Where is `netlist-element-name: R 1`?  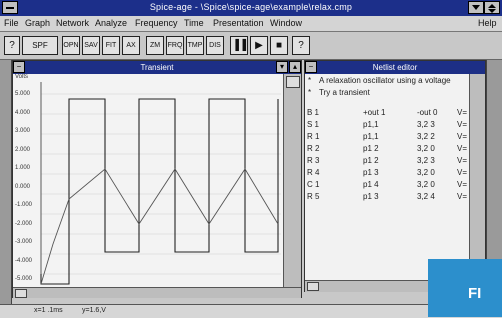 netlist-element-name: R 1 is located at coordinates (313, 136).